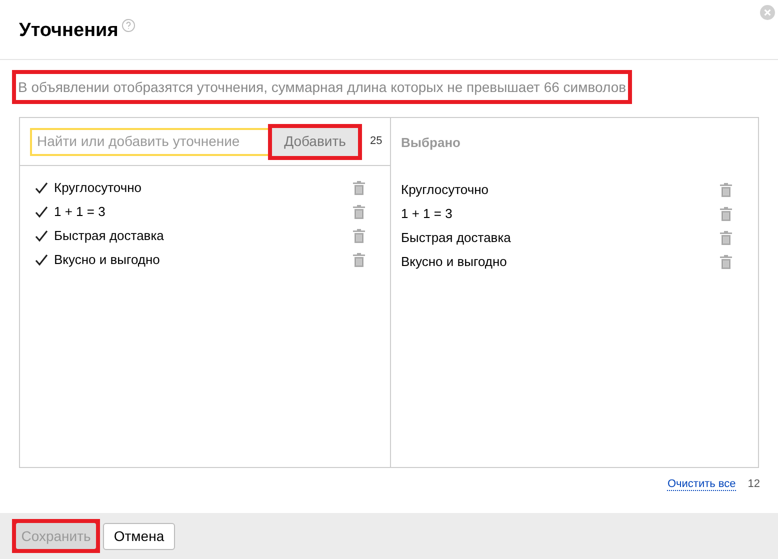  Describe the element at coordinates (376, 142) in the screenshot. I see `counter: 25` at that location.